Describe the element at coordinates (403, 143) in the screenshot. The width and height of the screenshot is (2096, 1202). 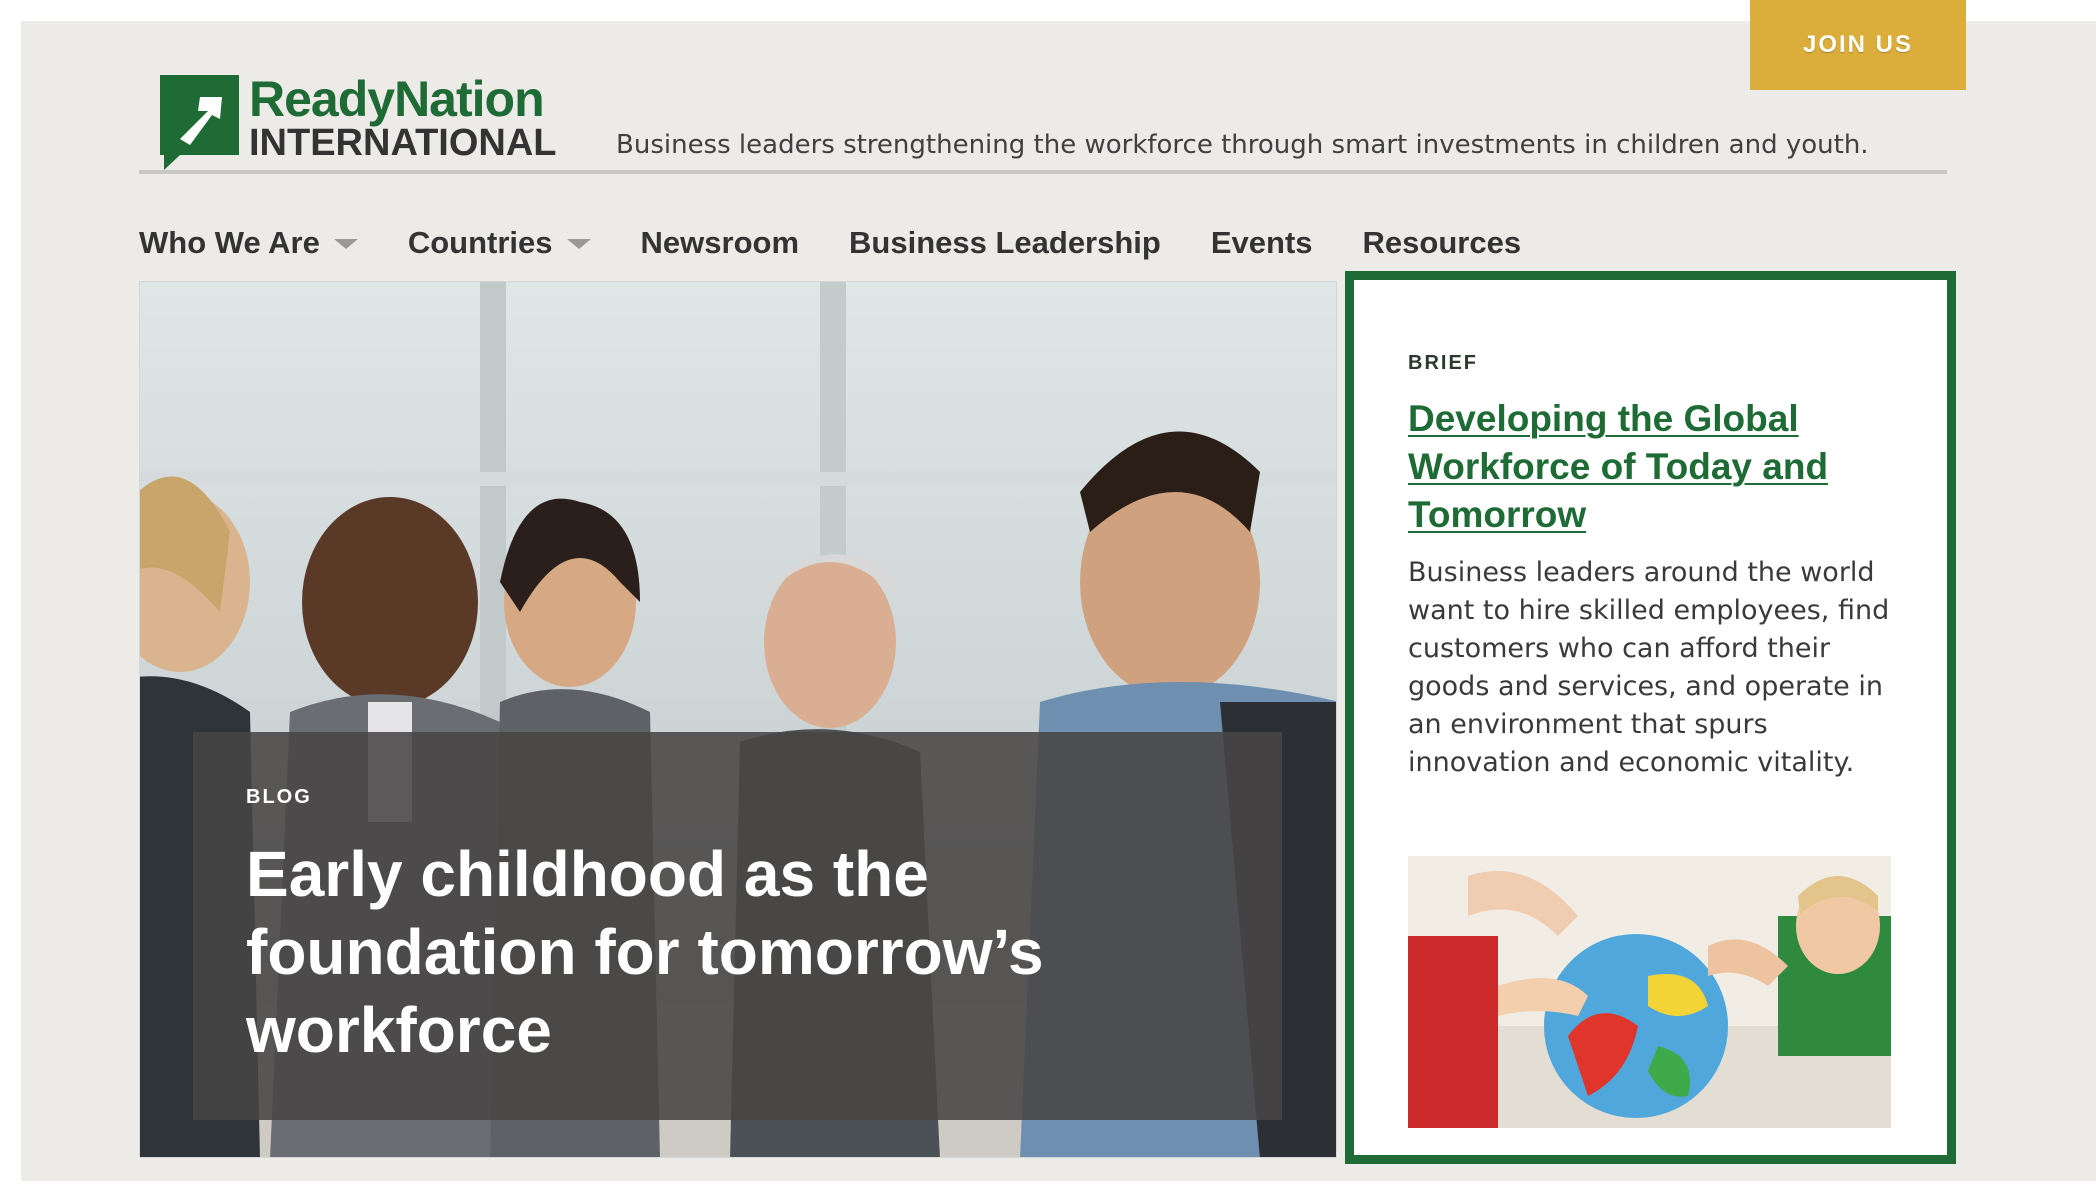
I see `logo-wordmark-line2: INTERNATIONAL` at that location.